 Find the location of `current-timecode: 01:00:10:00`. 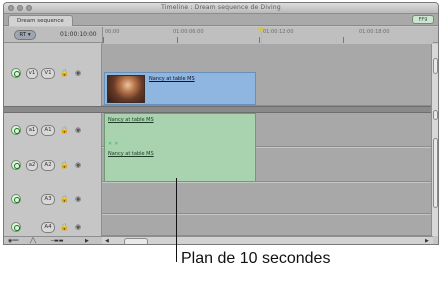

current-timecode: 01:00:10:00 is located at coordinates (78, 34).